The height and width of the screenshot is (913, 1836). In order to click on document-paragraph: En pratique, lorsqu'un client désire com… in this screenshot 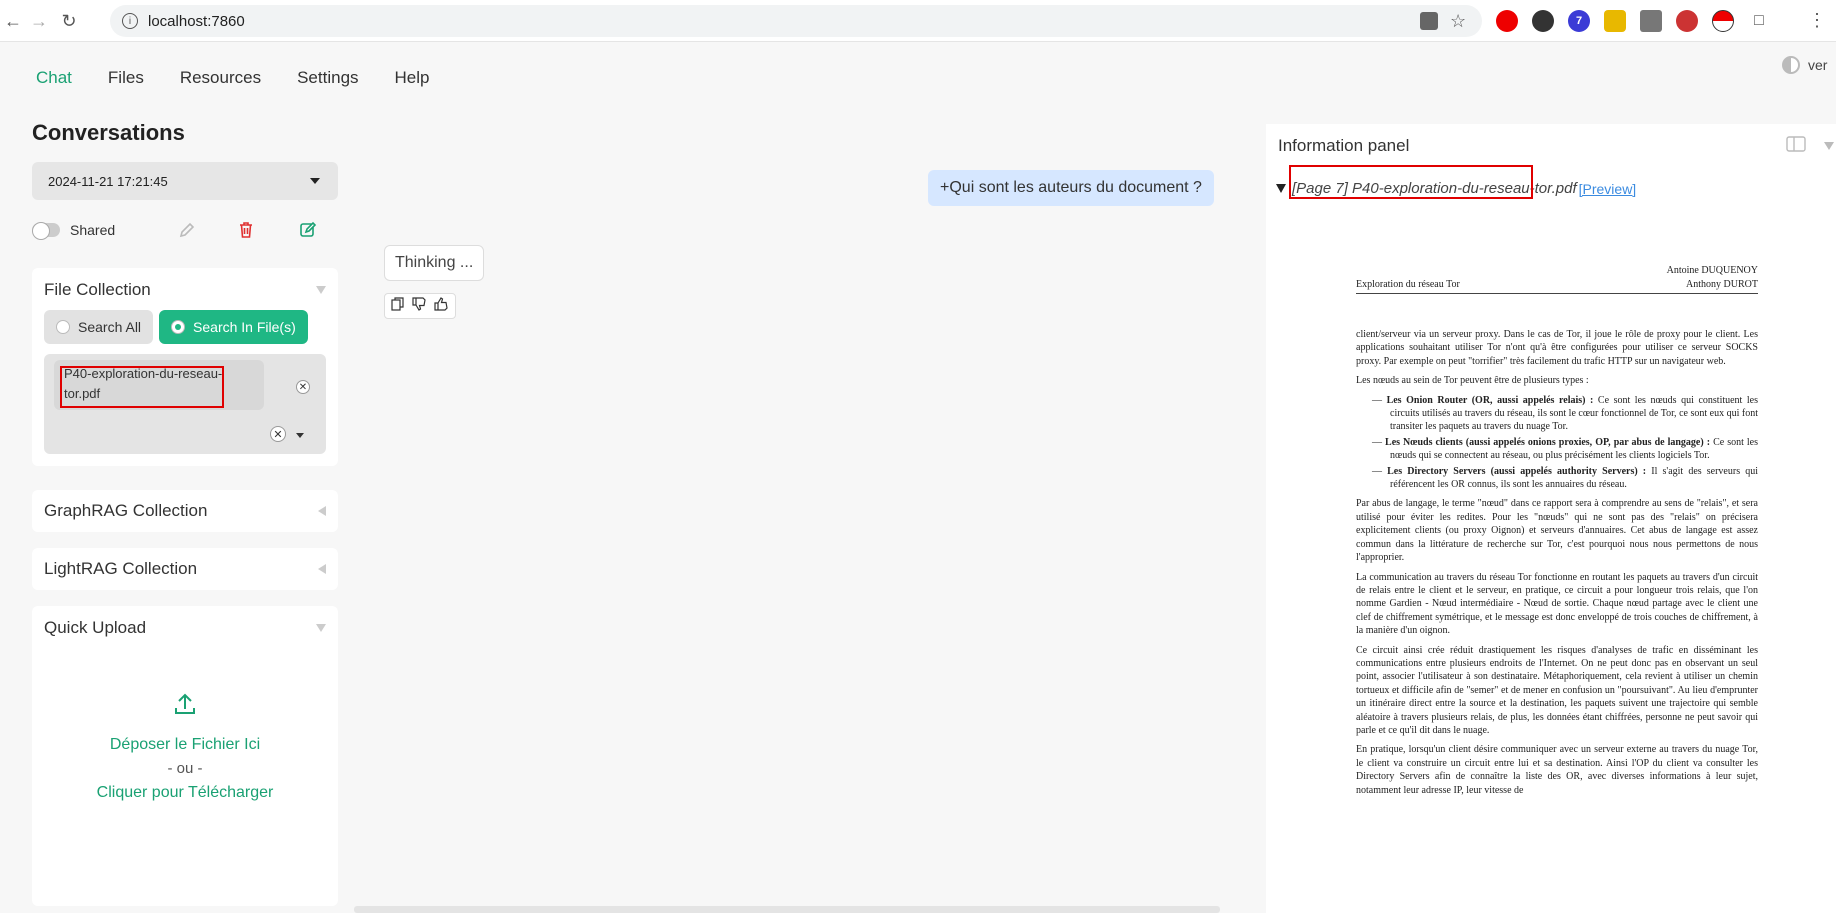, I will do `click(1557, 770)`.